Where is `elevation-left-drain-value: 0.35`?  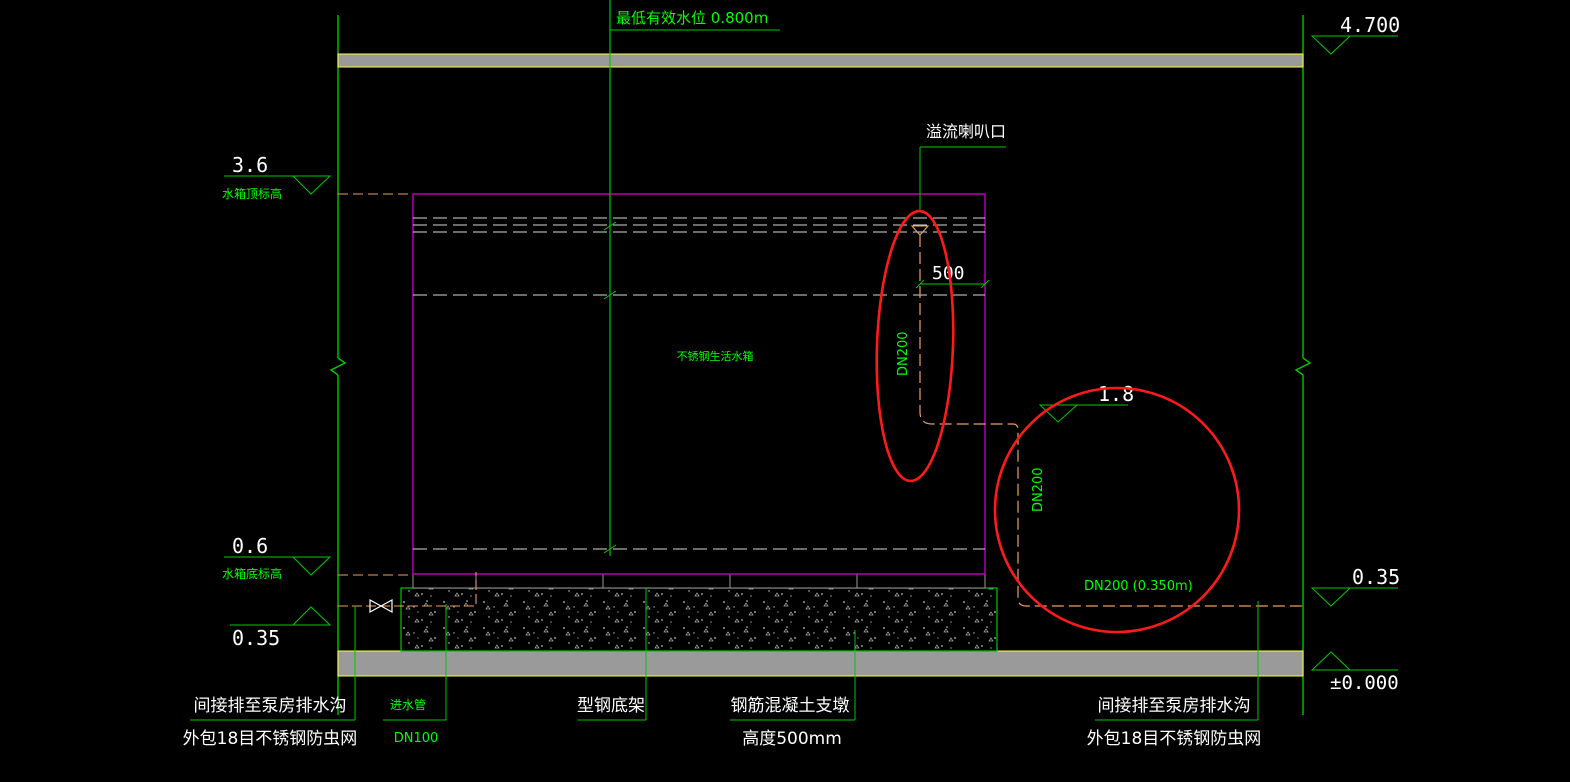 elevation-left-drain-value: 0.35 is located at coordinates (256, 638).